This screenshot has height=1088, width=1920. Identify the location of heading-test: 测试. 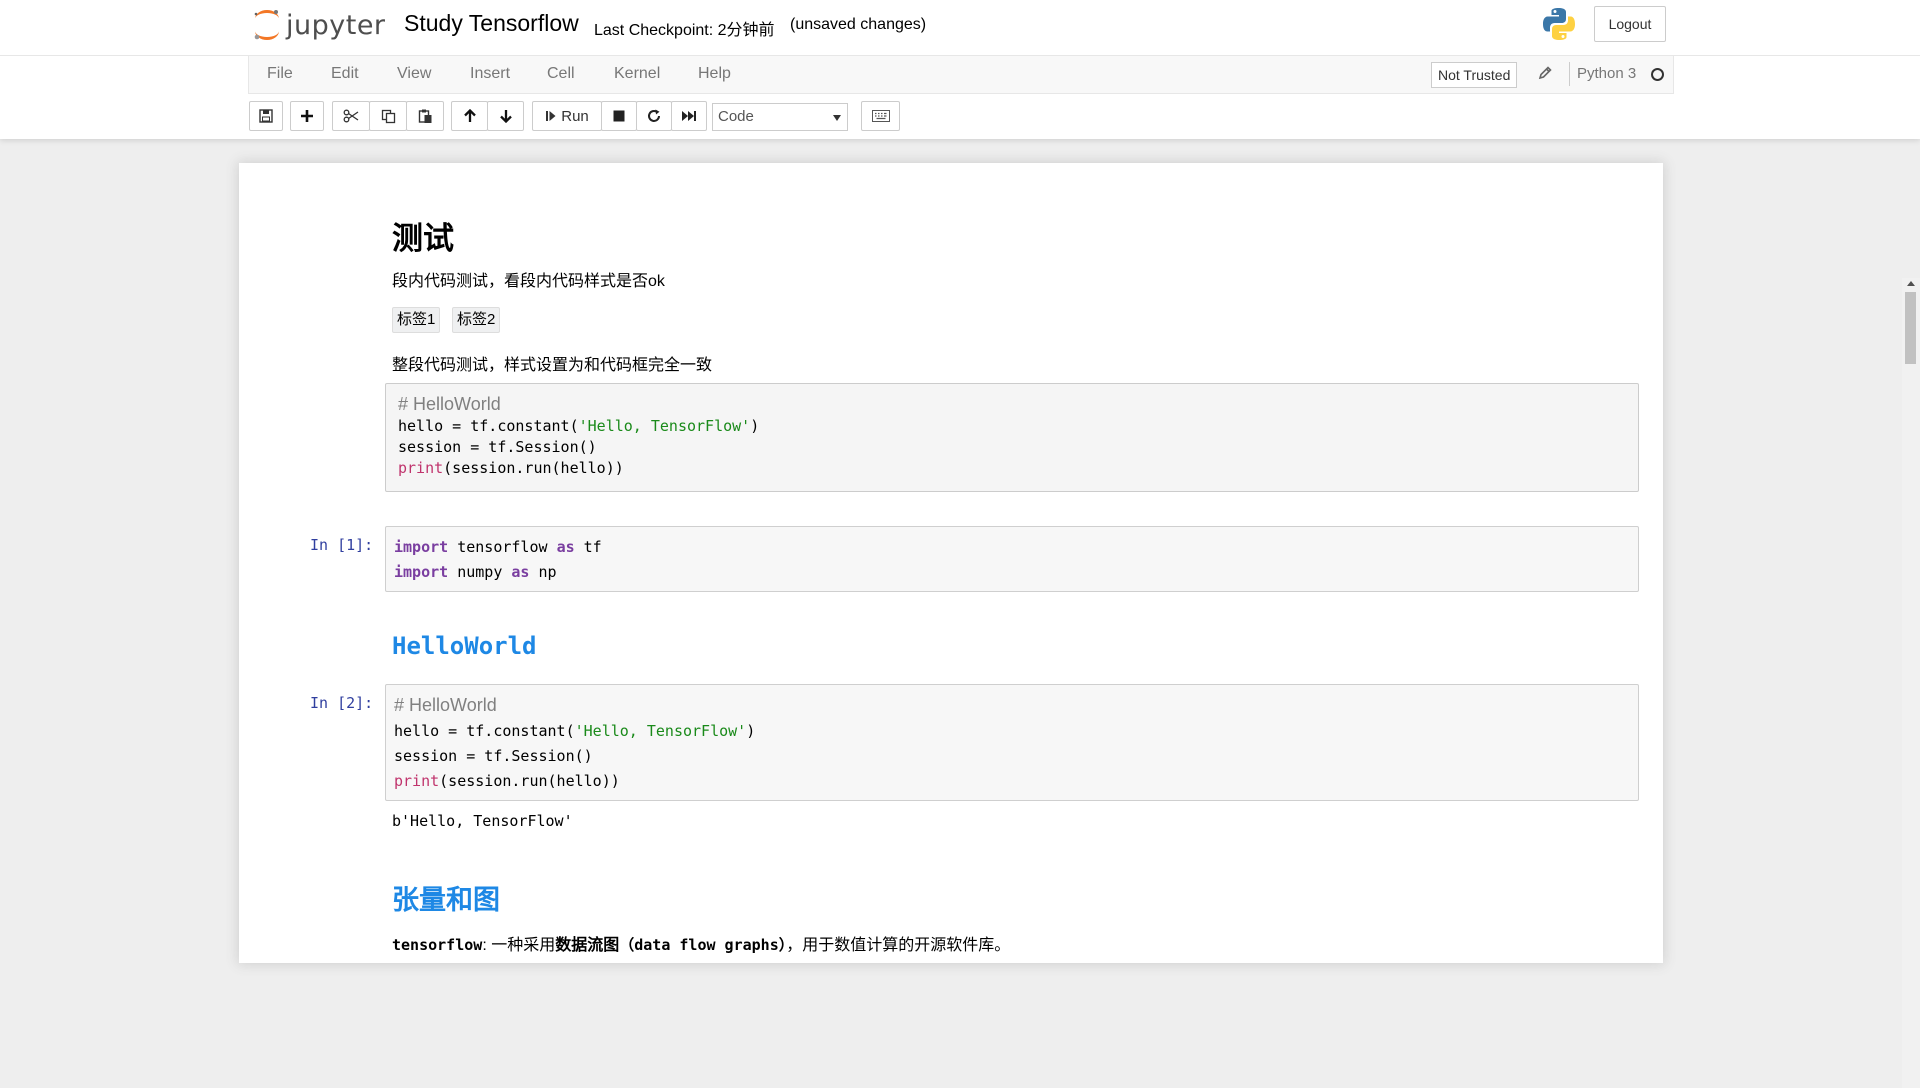
(423, 239).